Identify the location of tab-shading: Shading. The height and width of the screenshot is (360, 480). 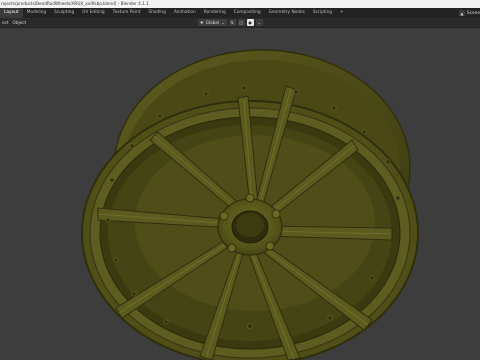
(156, 13).